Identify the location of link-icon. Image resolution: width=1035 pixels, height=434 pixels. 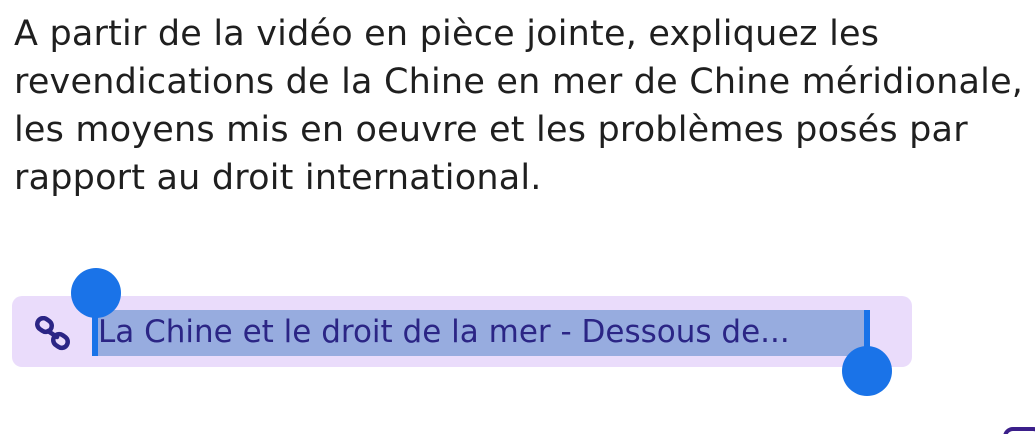
(52, 333).